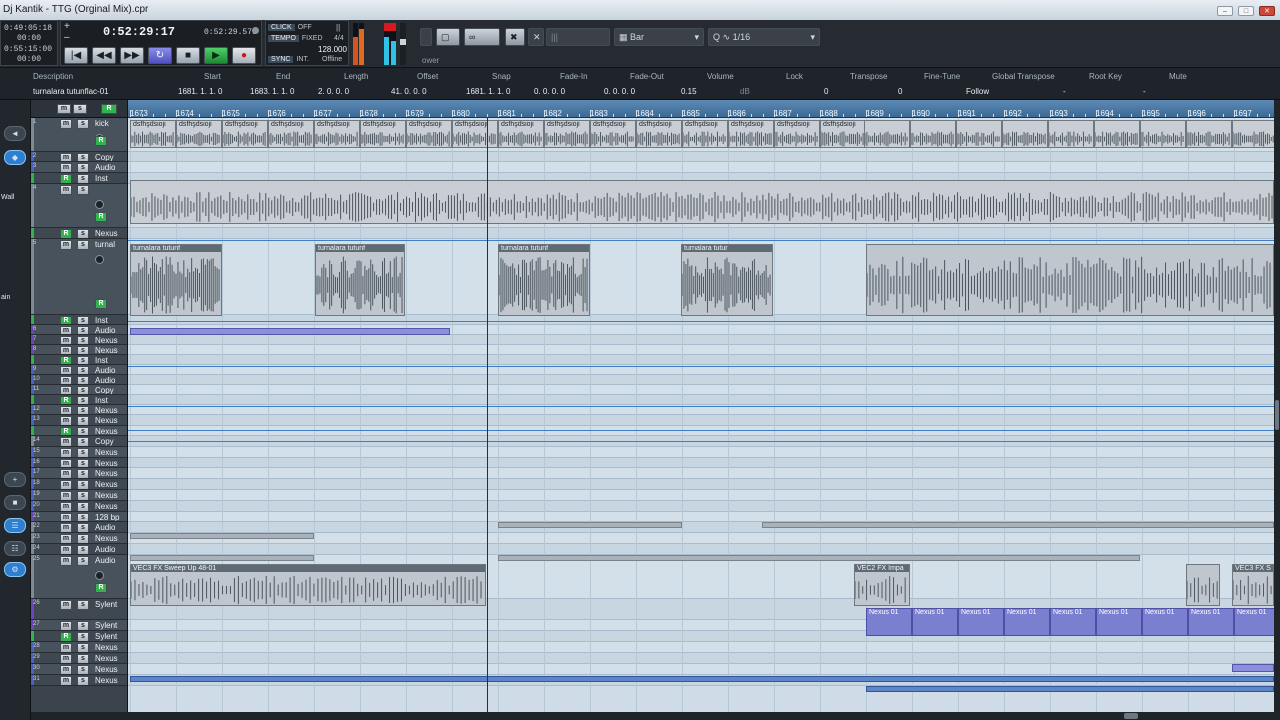 The image size is (1280, 720). Describe the element at coordinates (1018, 525) in the screenshot. I see `audio-part-bar` at that location.